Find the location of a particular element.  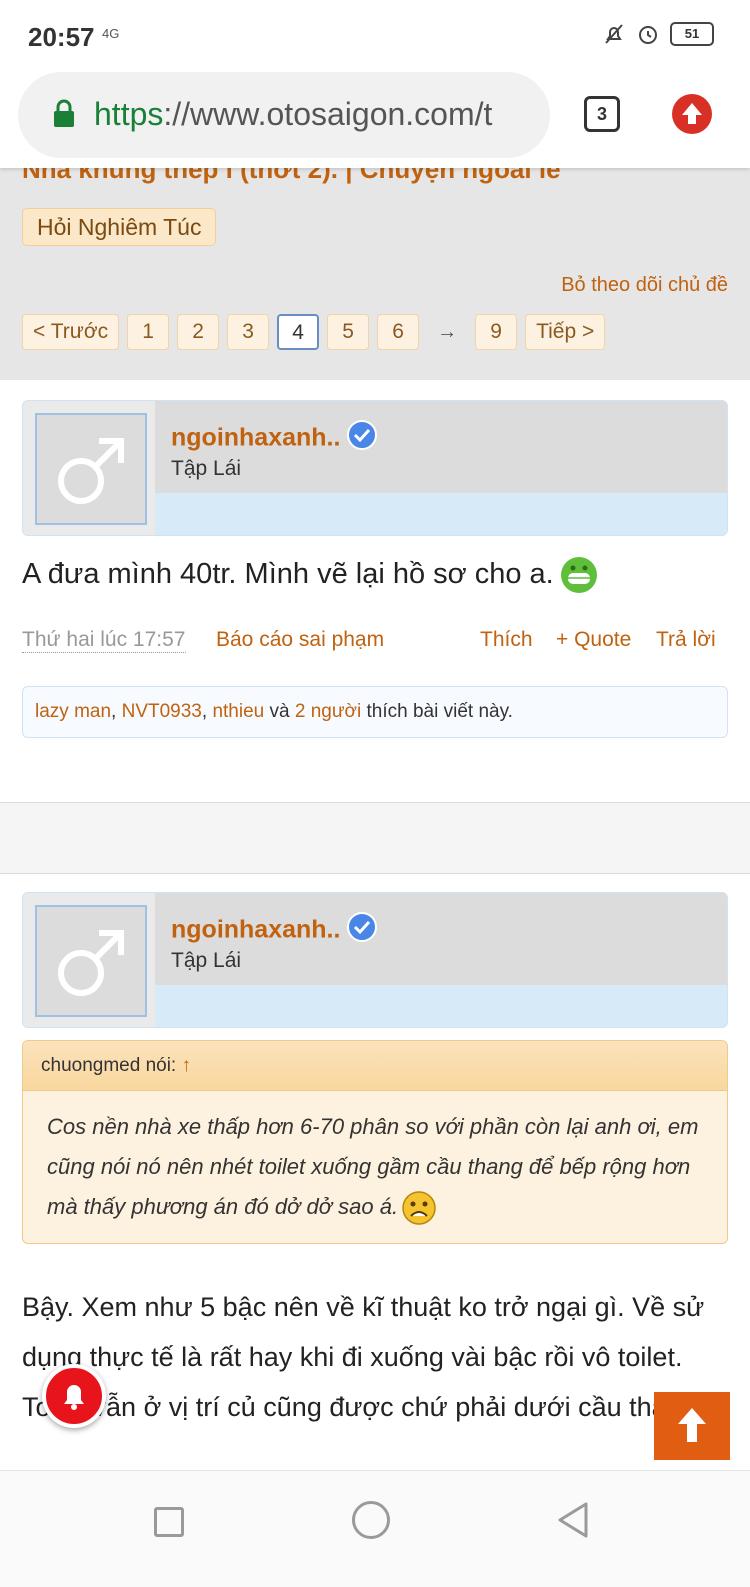

others-link: 2 người is located at coordinates (328, 711).